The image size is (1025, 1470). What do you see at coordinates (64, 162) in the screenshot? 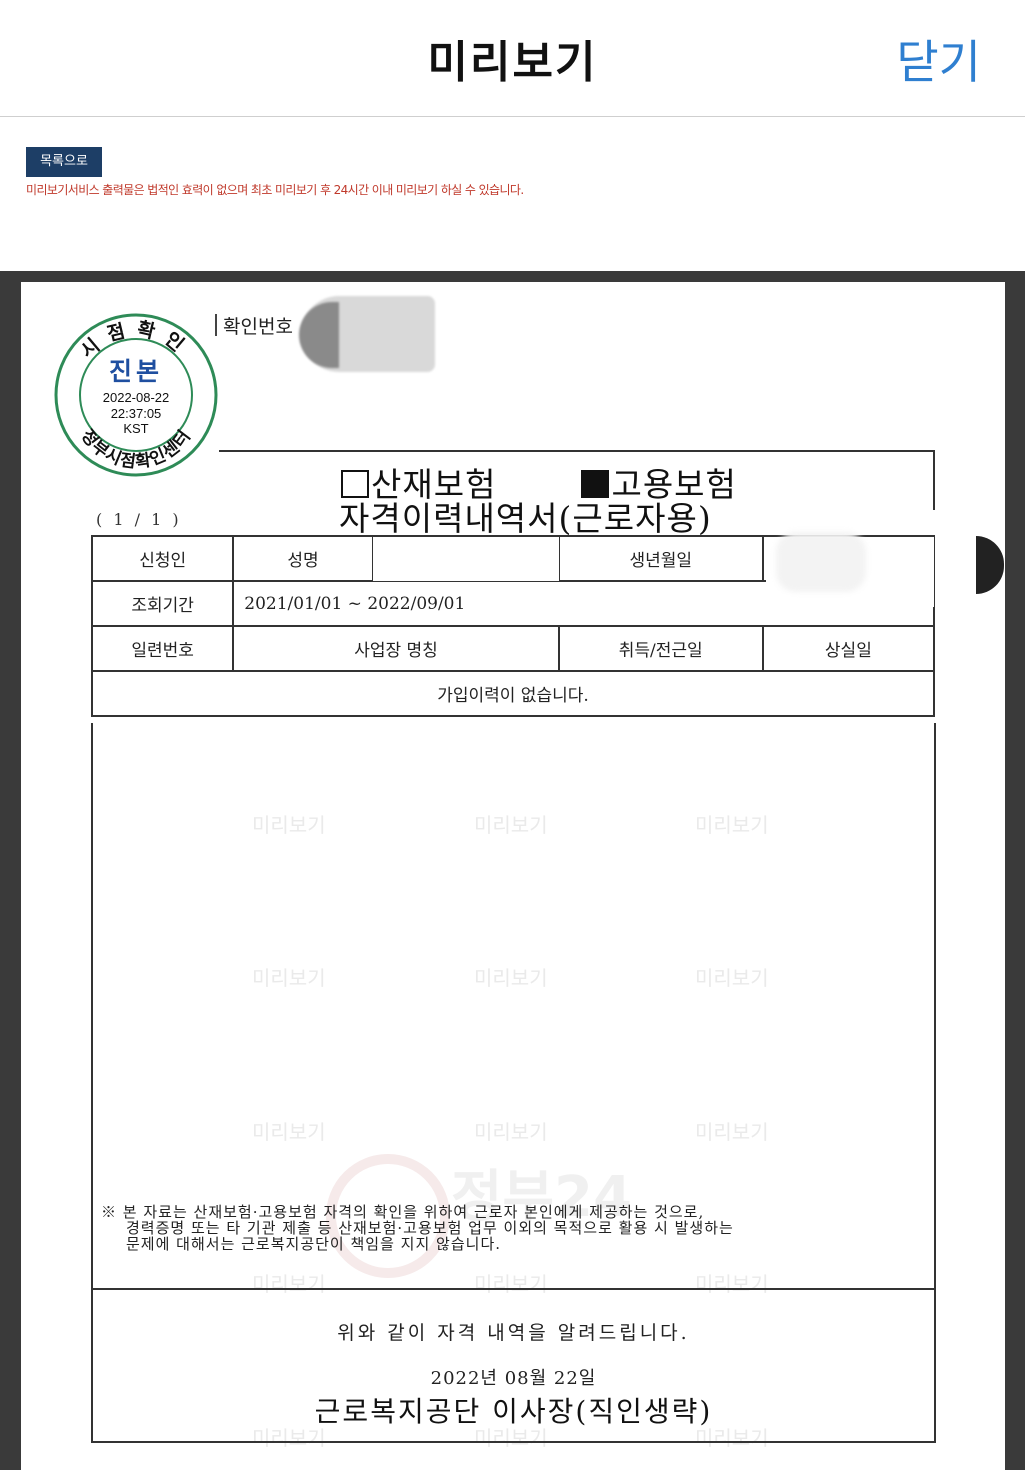
I see `back-to-list-button: 목록으로` at bounding box center [64, 162].